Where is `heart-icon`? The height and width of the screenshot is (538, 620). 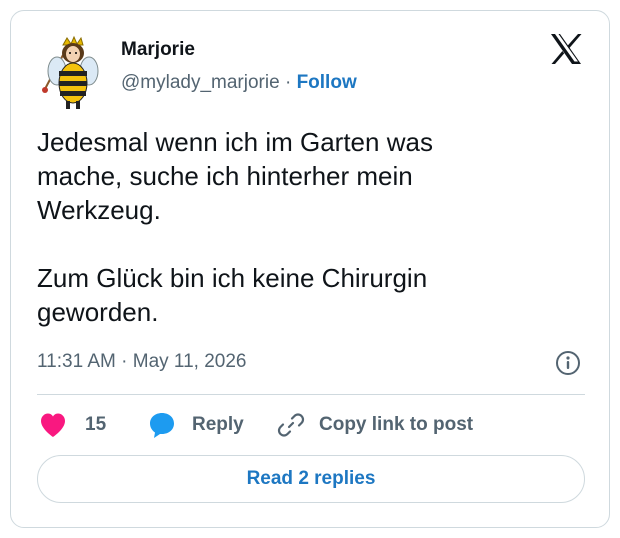 heart-icon is located at coordinates (53, 425).